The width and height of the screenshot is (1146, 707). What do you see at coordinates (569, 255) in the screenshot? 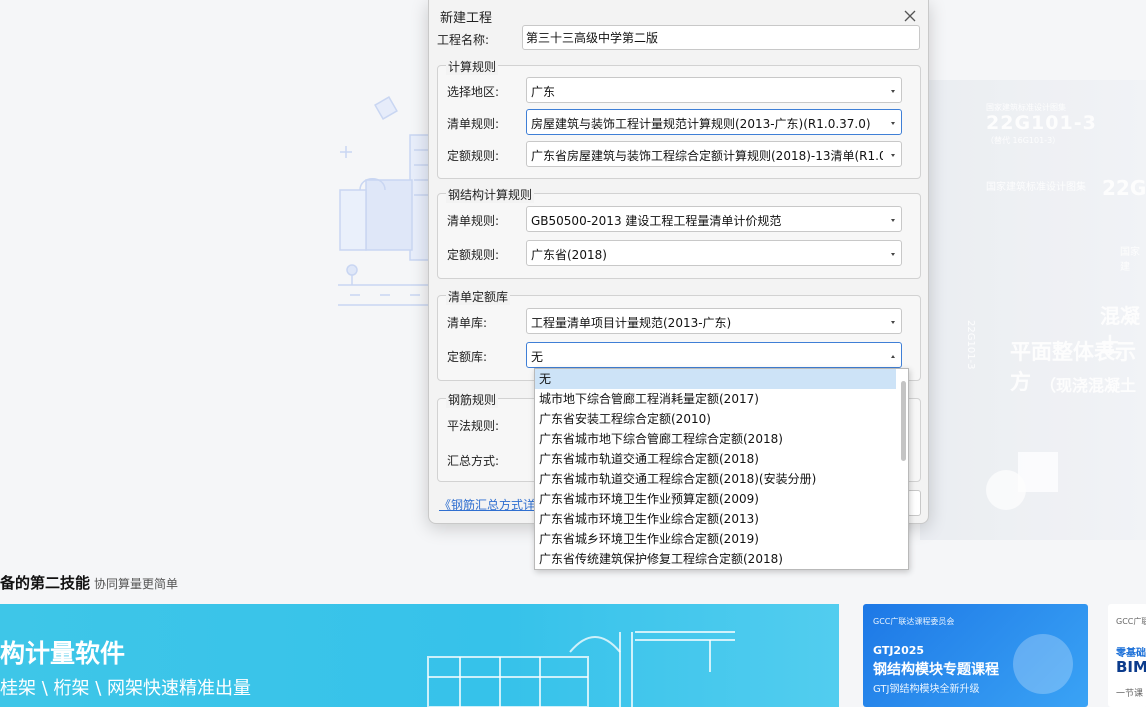
I see `steel-quota-rule-value: 广东省(2018)` at bounding box center [569, 255].